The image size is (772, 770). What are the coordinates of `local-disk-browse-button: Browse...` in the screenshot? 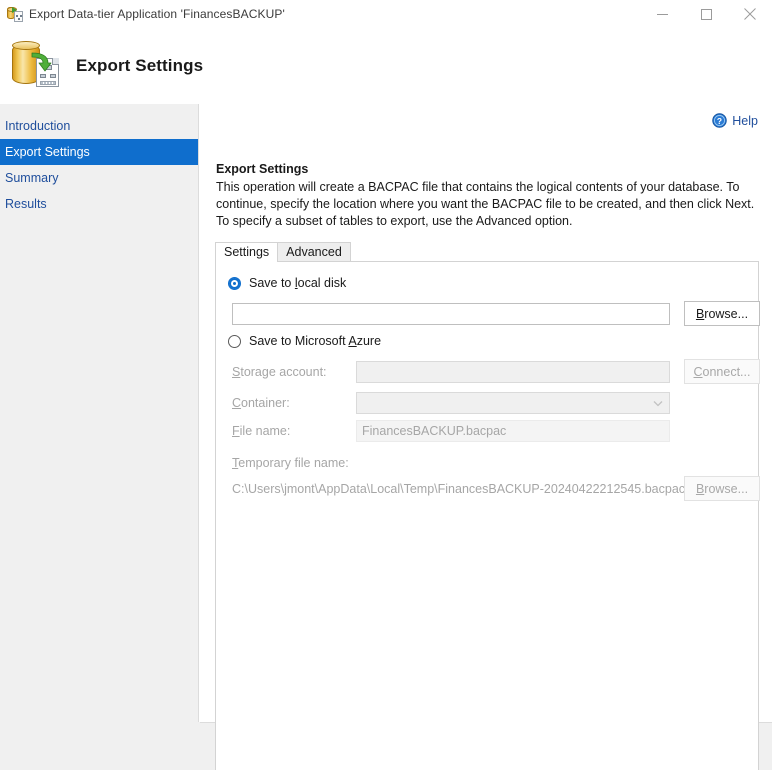 It's located at (722, 313).